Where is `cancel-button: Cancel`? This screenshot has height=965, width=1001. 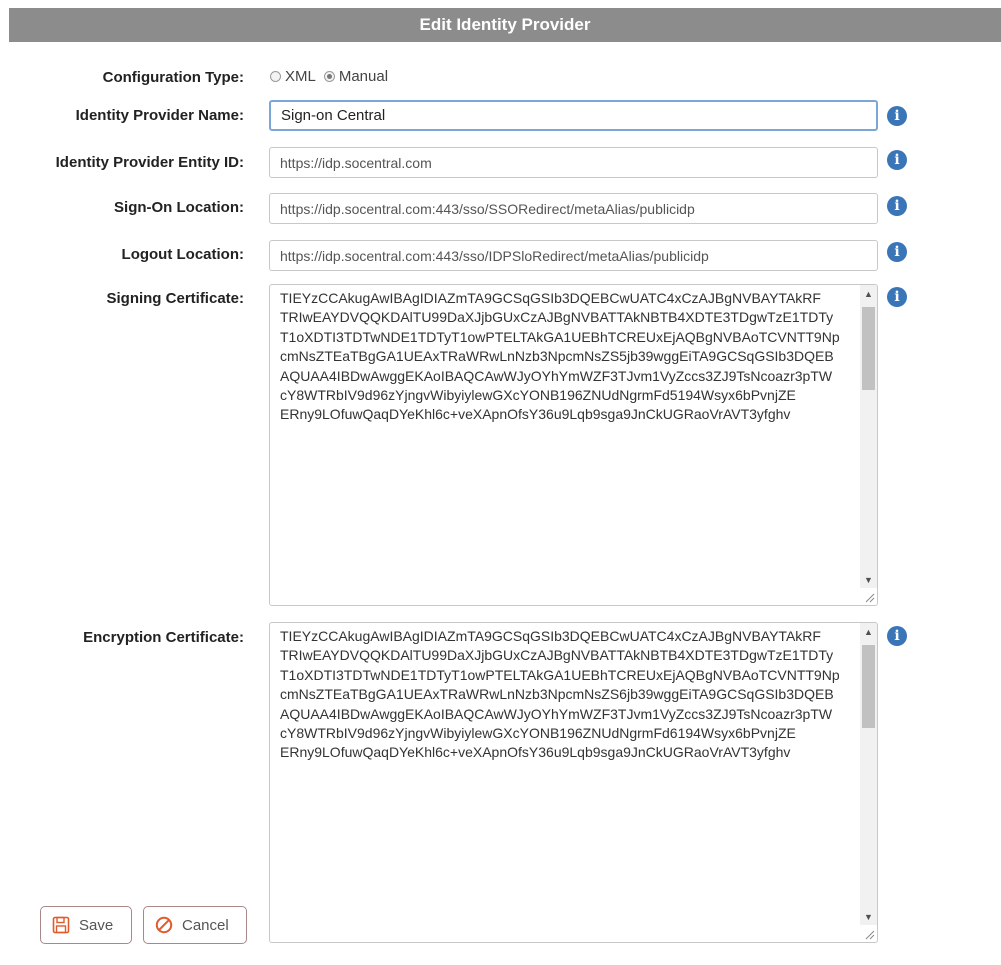
cancel-button: Cancel is located at coordinates (195, 925).